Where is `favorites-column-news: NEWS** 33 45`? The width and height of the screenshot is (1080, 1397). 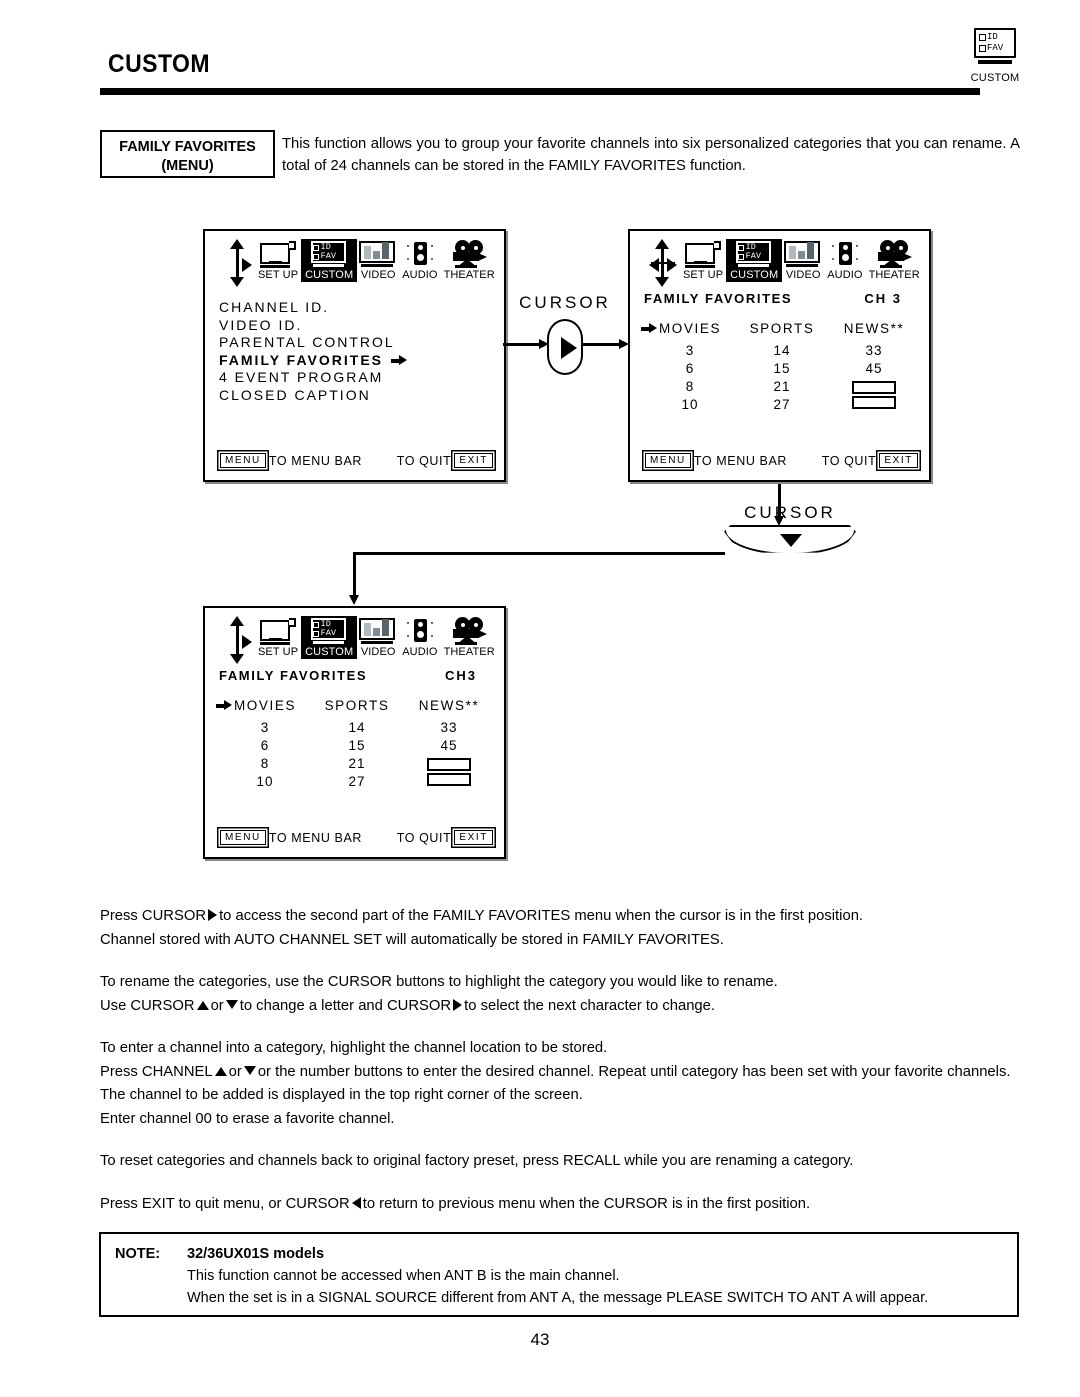 favorites-column-news: NEWS** 33 45 is located at coordinates (874, 367).